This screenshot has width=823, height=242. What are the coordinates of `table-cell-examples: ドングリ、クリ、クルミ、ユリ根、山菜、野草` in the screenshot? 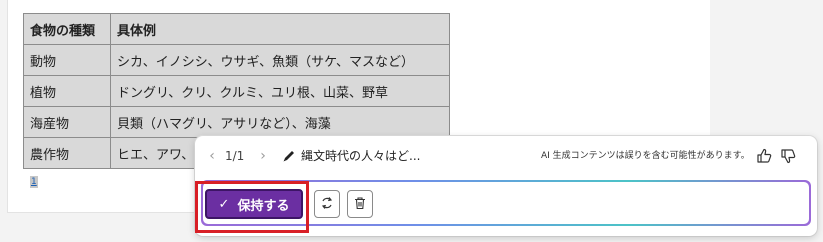 It's located at (280, 91).